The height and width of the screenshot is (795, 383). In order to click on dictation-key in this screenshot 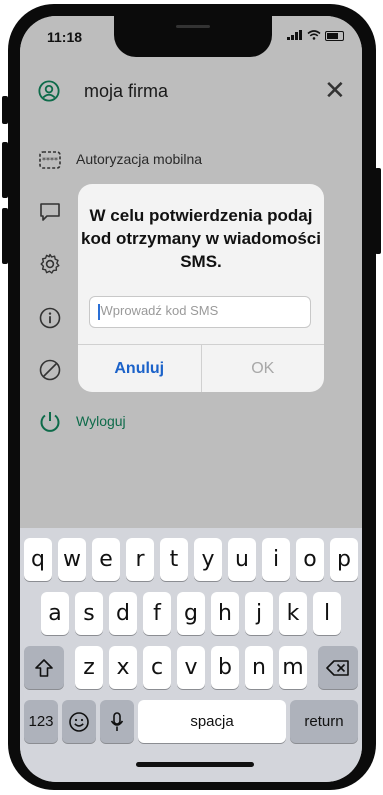, I will do `click(117, 721)`.